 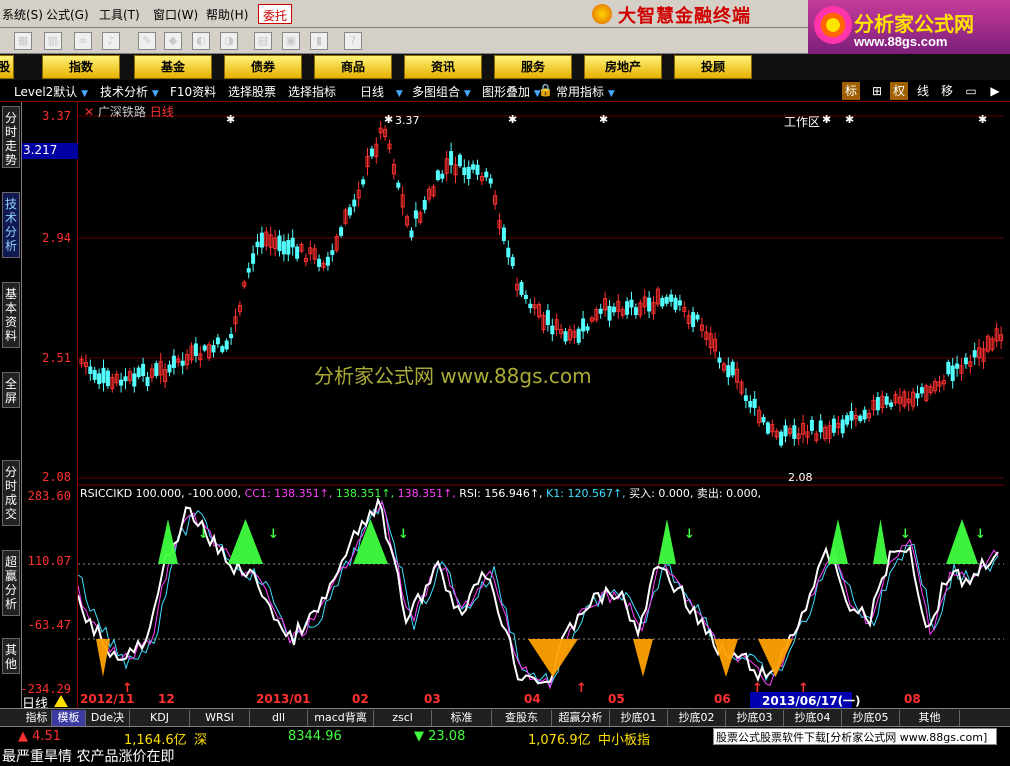 What do you see at coordinates (11, 390) in the screenshot?
I see `tab-fullscreen: 全屏` at bounding box center [11, 390].